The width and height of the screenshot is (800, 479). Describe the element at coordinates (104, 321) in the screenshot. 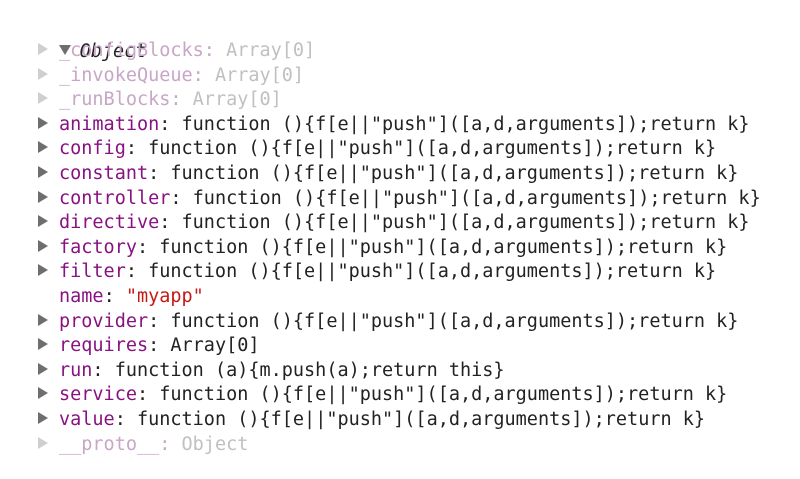

I see `property-key: provider` at that location.